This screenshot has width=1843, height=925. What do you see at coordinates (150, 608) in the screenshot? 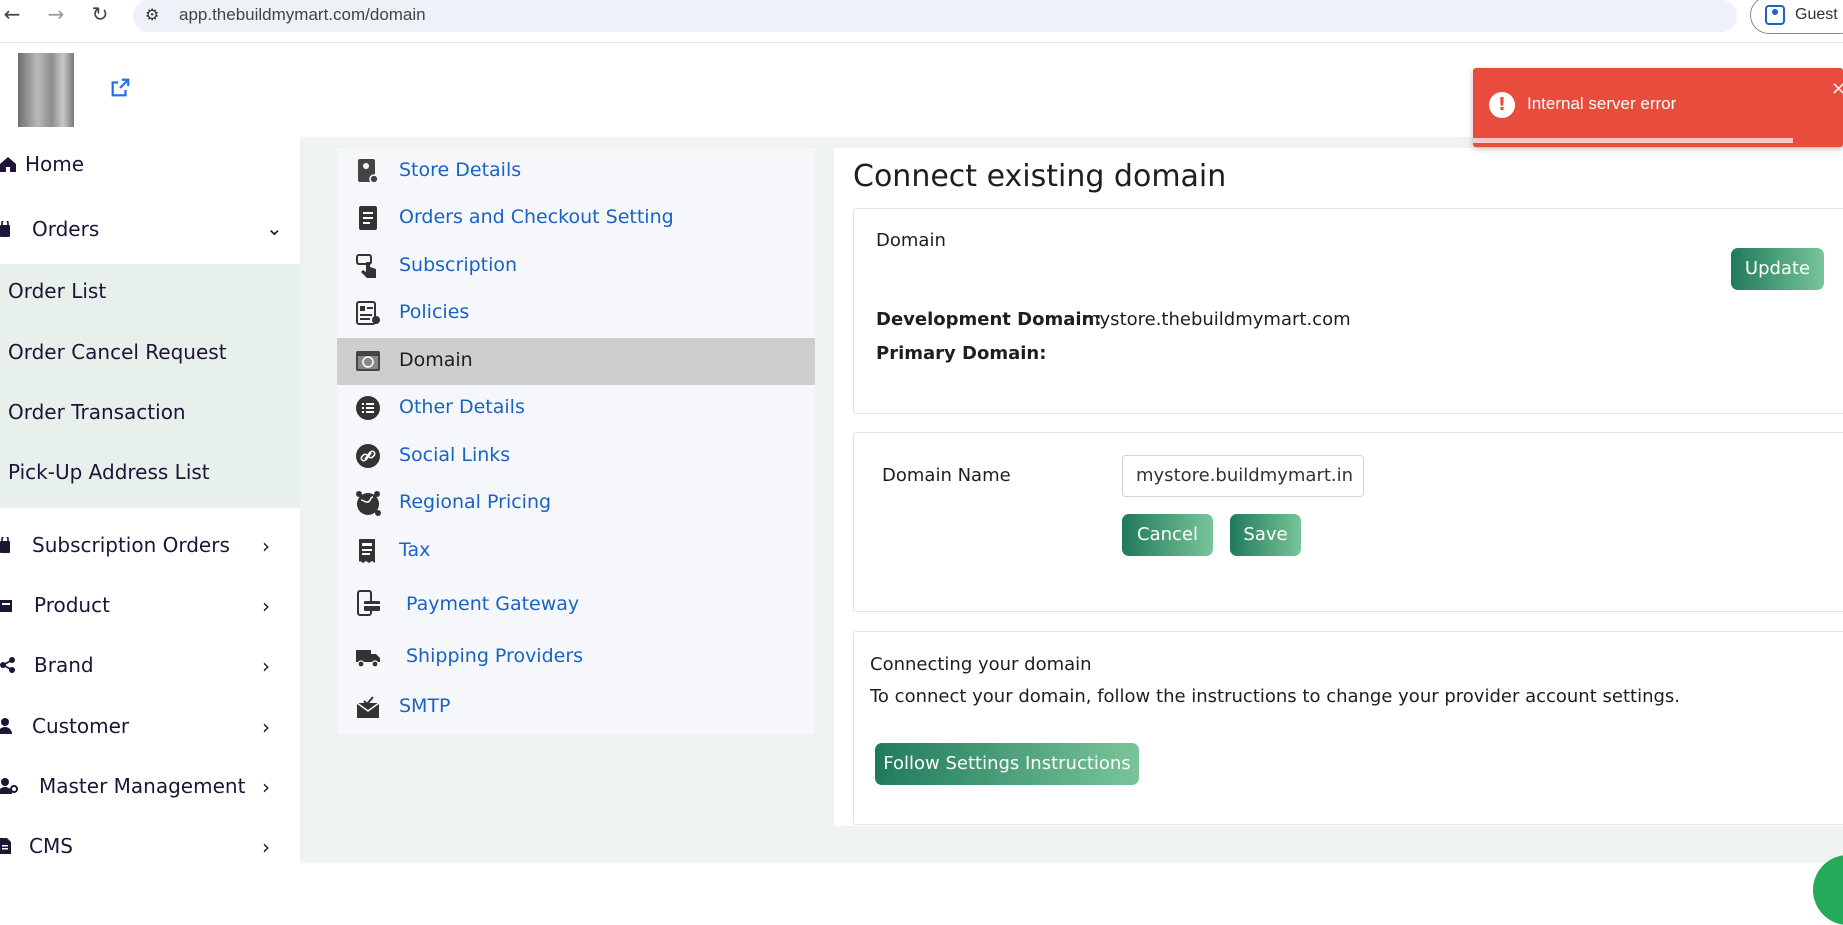
I see `sidebar-item-product: Product ›` at bounding box center [150, 608].